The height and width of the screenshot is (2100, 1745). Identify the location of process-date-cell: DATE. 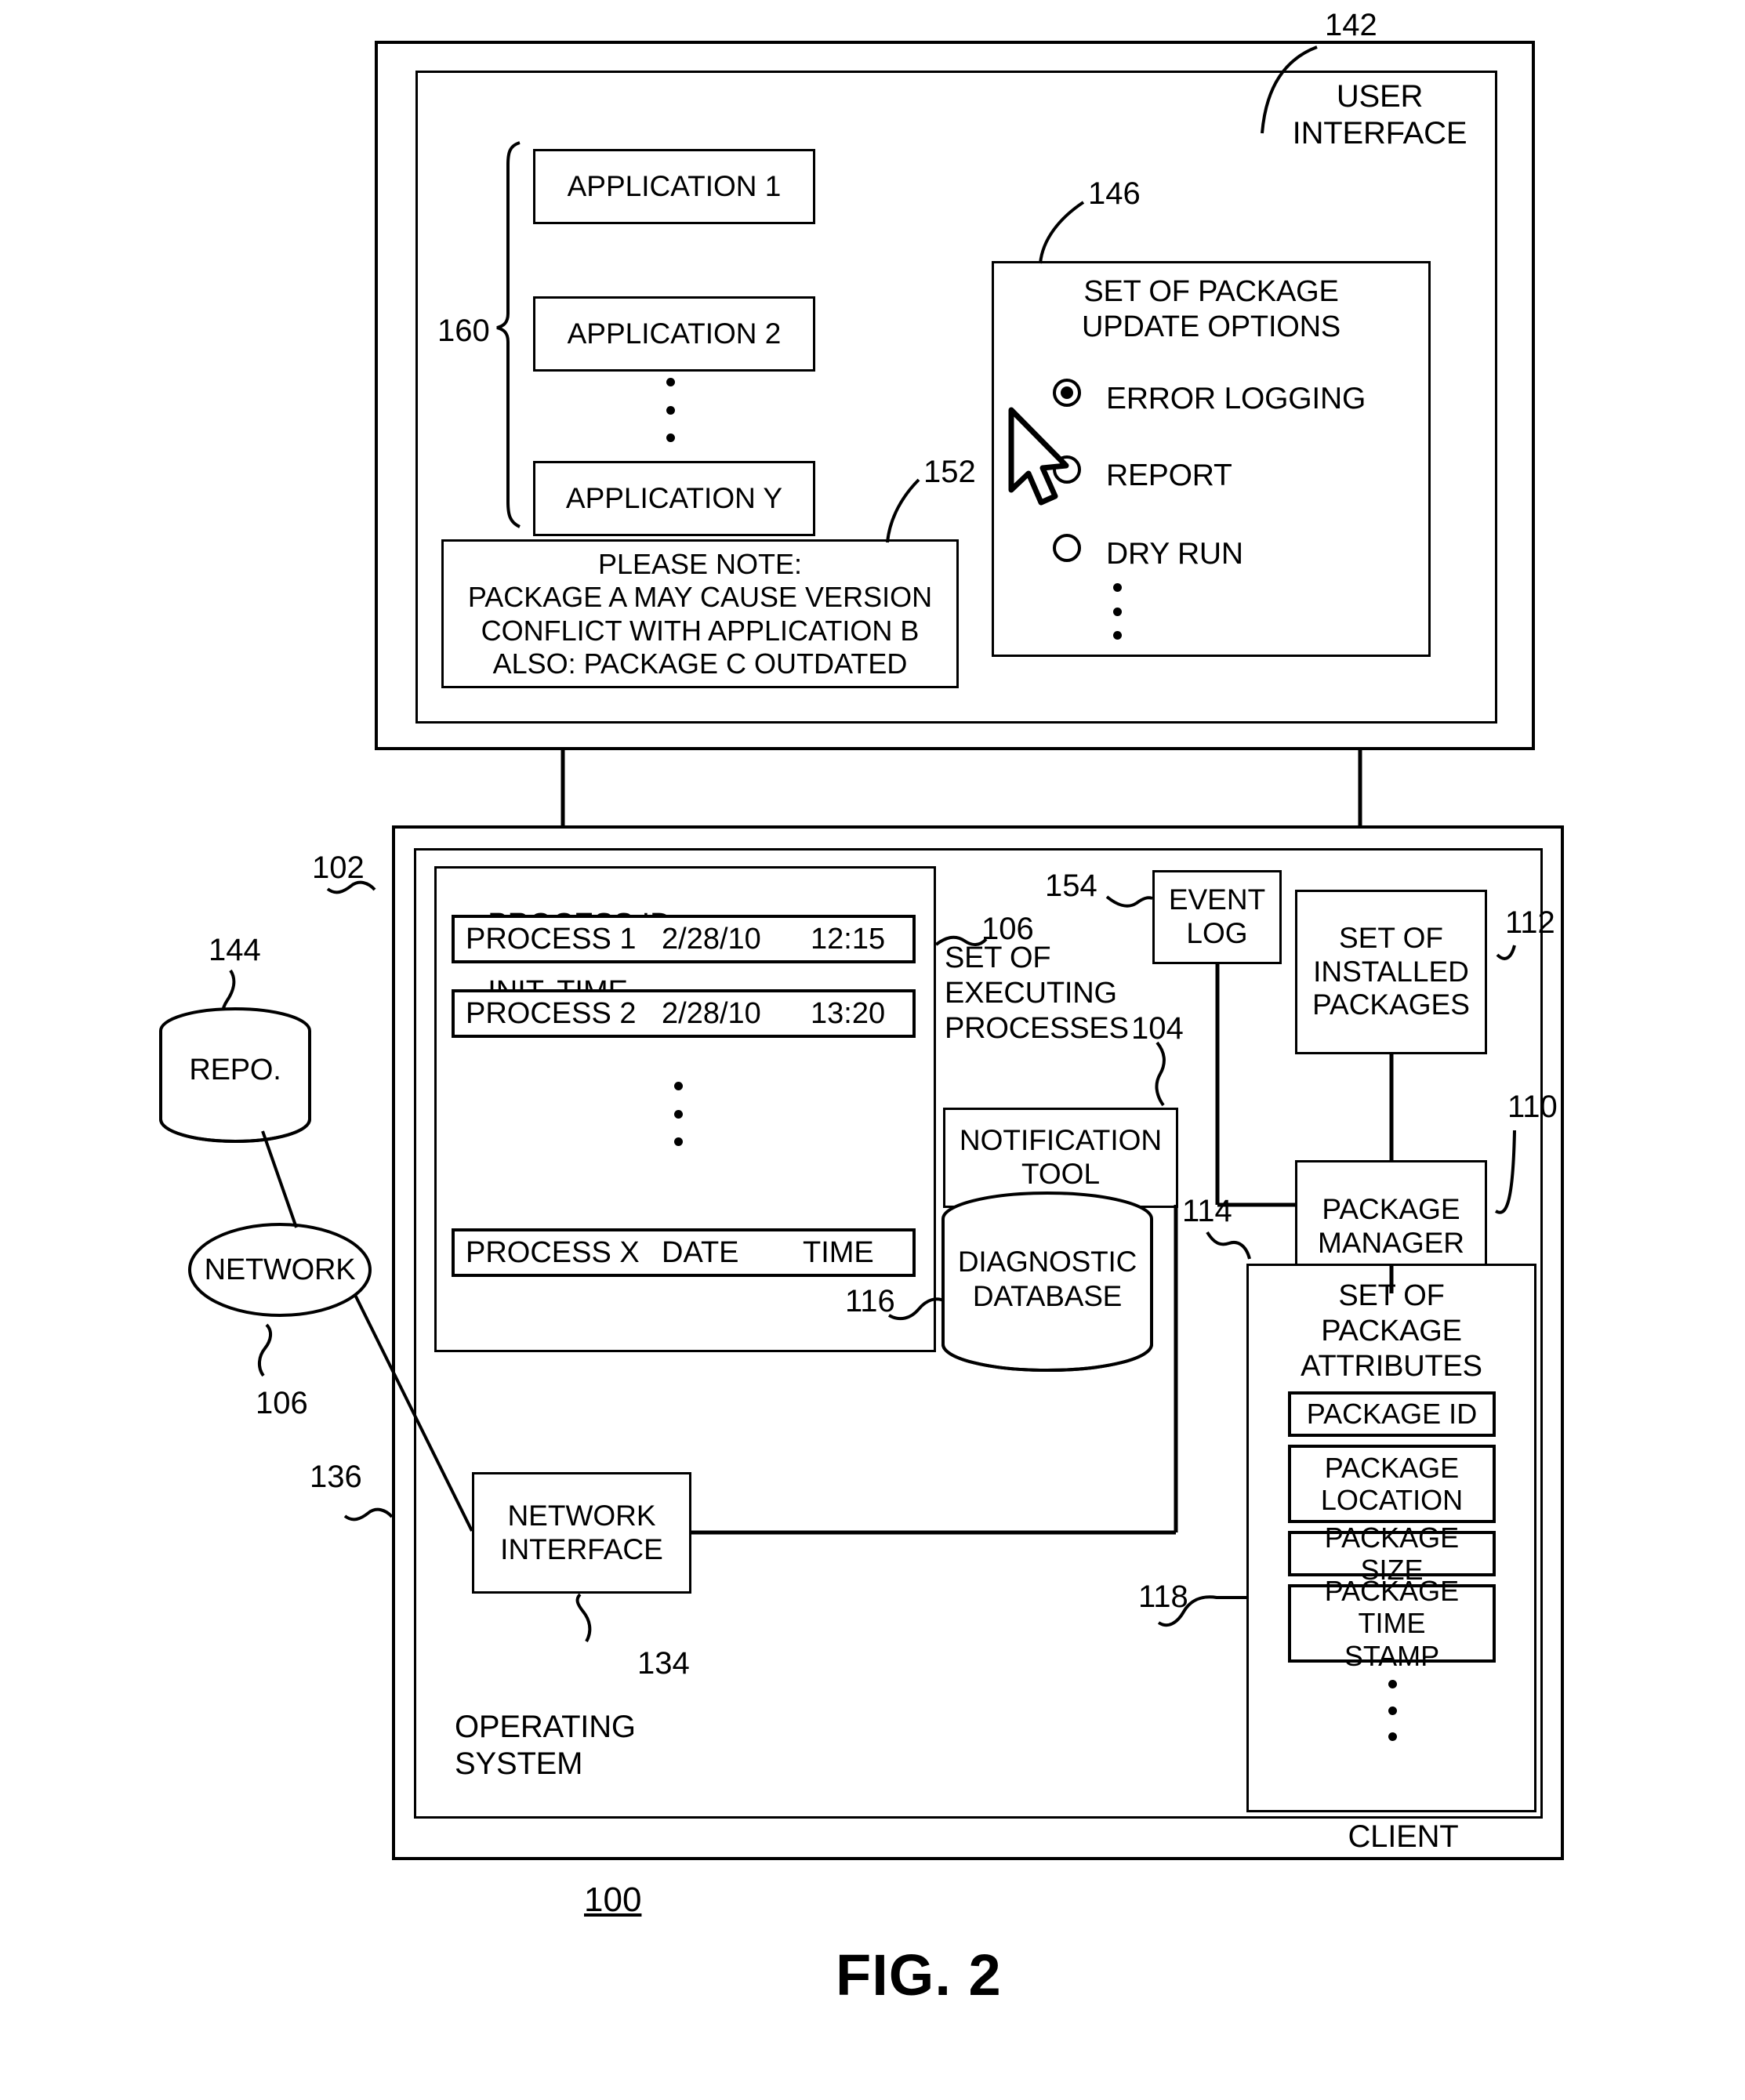
(700, 1252).